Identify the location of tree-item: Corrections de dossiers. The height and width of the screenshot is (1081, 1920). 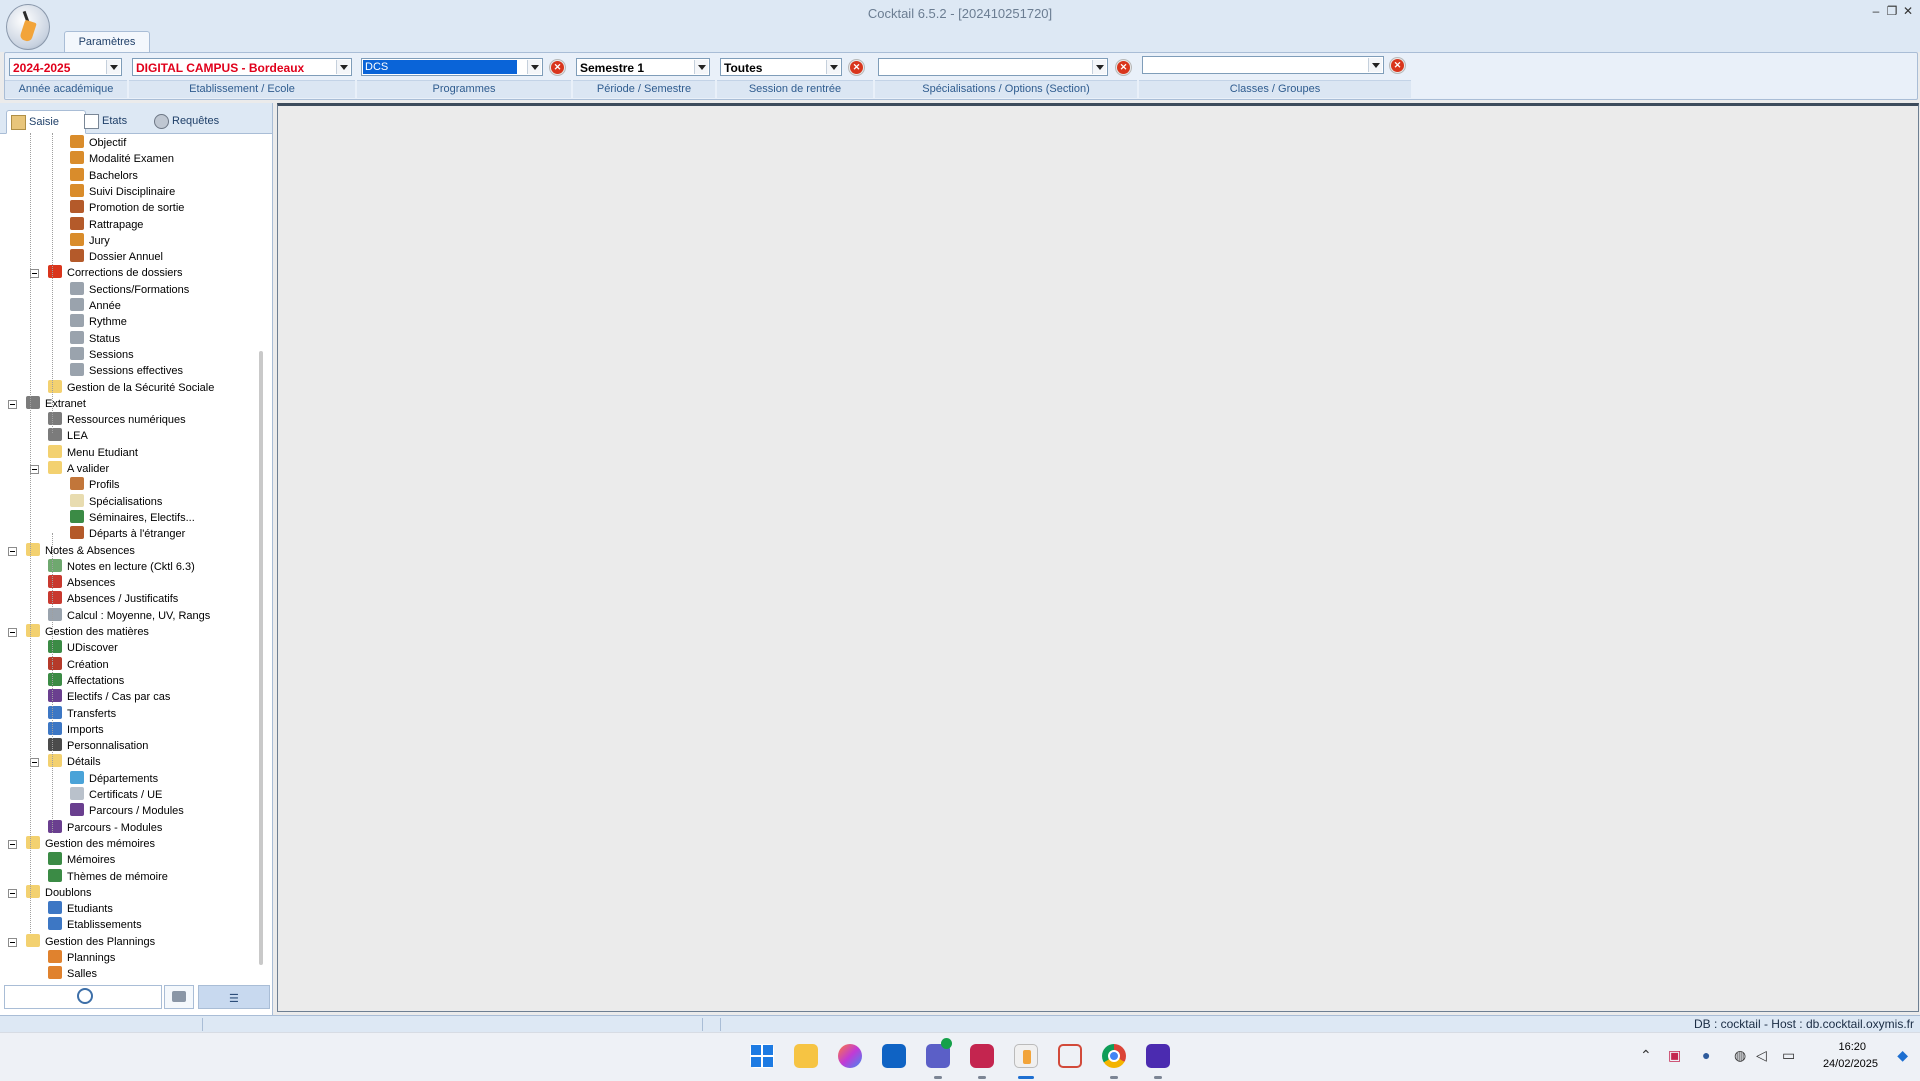
(115, 273).